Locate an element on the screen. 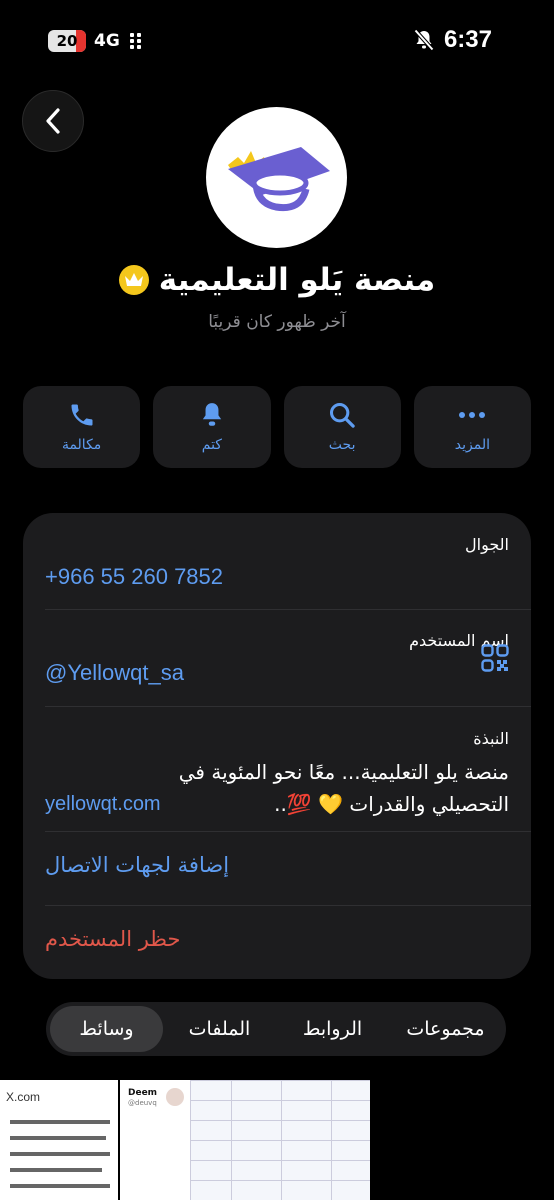 The height and width of the screenshot is (1200, 554). media-tile-author: Deem is located at coordinates (143, 1093).